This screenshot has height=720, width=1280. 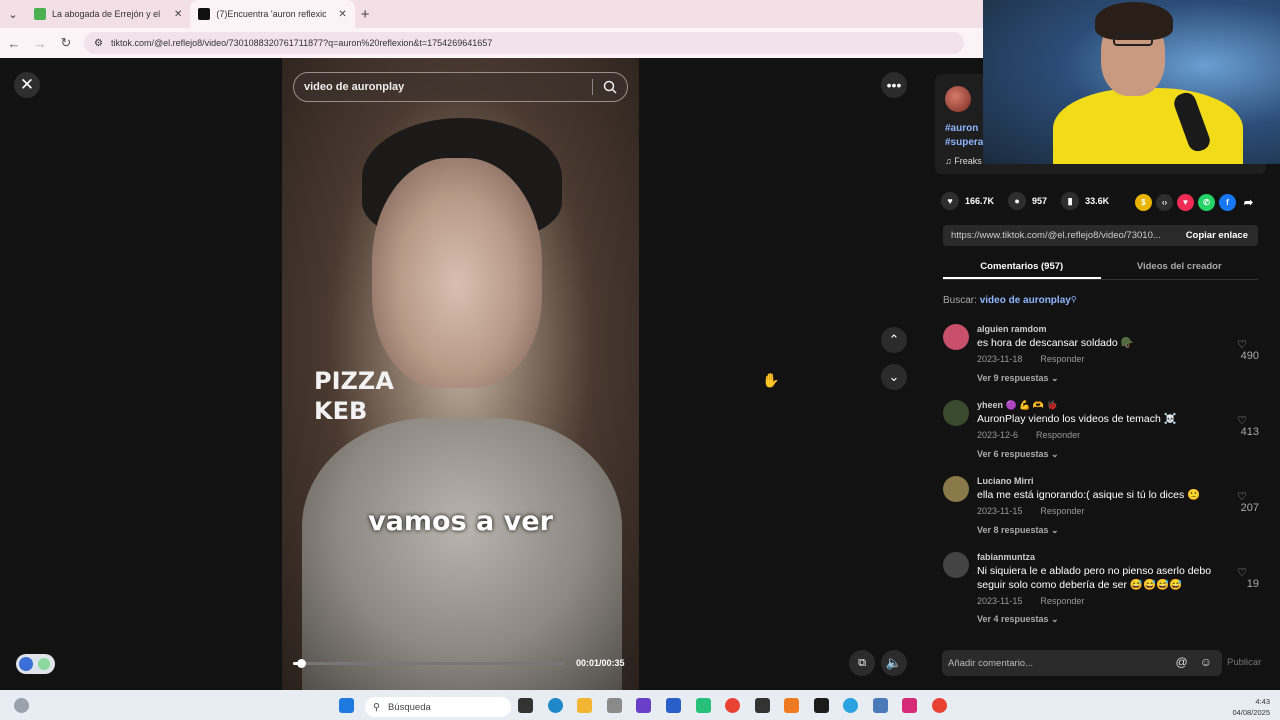 What do you see at coordinates (460, 87) in the screenshot?
I see `video-search-input: video de auronplay` at bounding box center [460, 87].